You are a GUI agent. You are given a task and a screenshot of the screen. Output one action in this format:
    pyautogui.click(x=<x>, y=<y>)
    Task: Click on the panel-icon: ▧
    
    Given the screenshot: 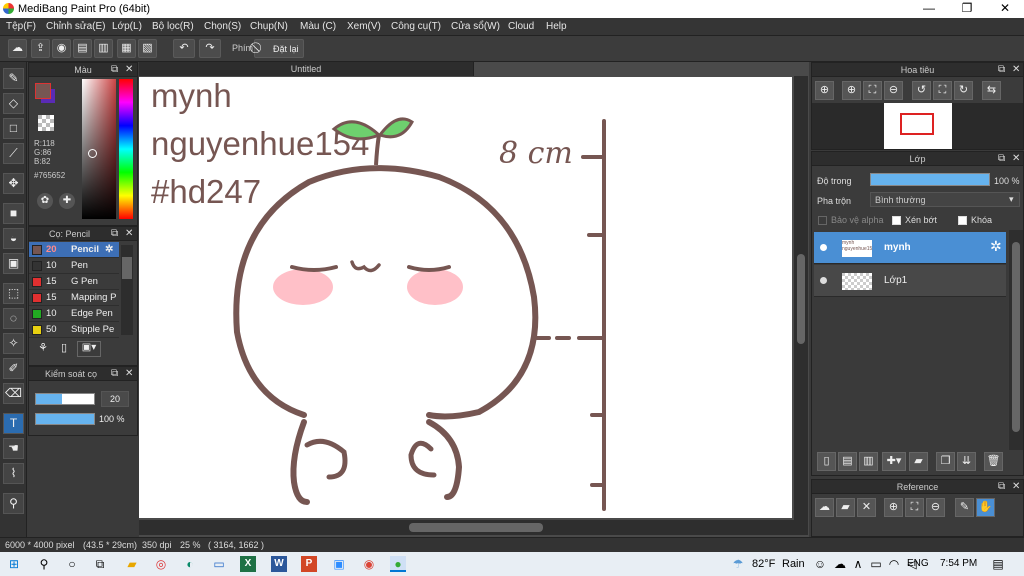 What is the action you would take?
    pyautogui.click(x=147, y=48)
    